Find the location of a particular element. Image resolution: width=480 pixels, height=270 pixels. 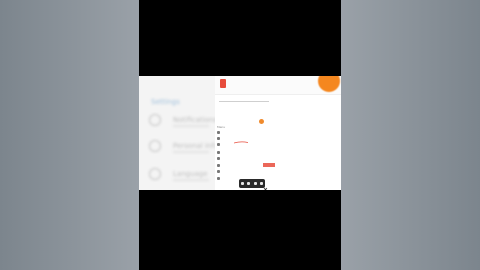

share-menu-panel: Menu is located at coordinates (278, 133).